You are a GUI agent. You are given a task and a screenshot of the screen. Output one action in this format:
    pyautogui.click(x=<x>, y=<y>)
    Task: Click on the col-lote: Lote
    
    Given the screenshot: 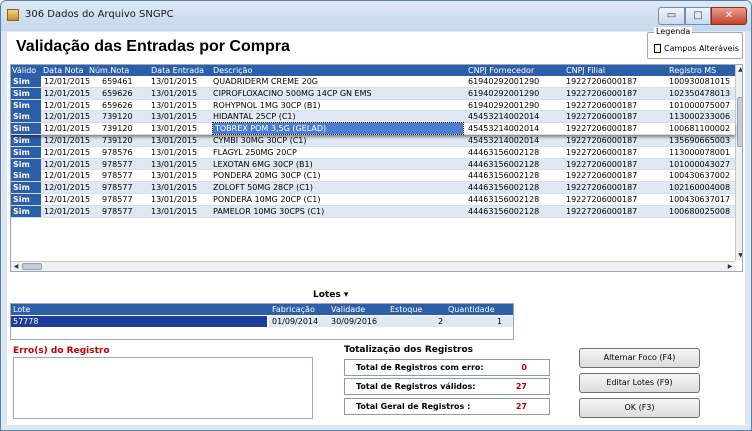 What is the action you would take?
    pyautogui.click(x=21, y=309)
    